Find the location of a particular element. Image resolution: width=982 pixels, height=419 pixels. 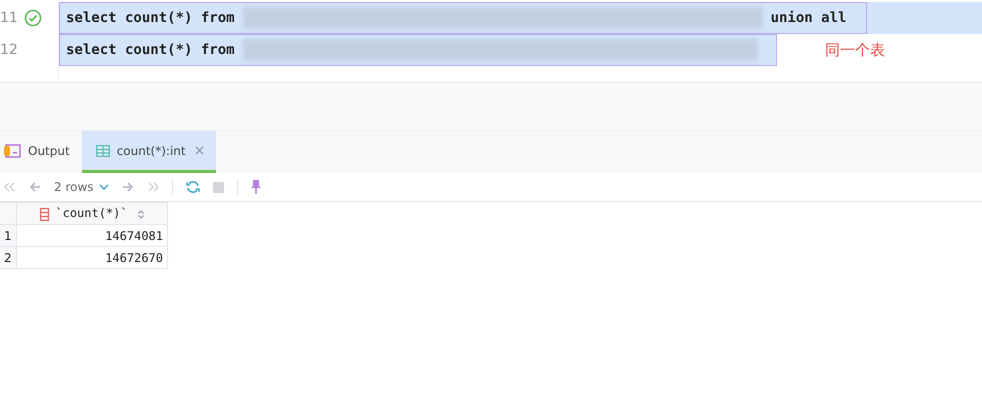

line-number: 12 is located at coordinates (8, 50).